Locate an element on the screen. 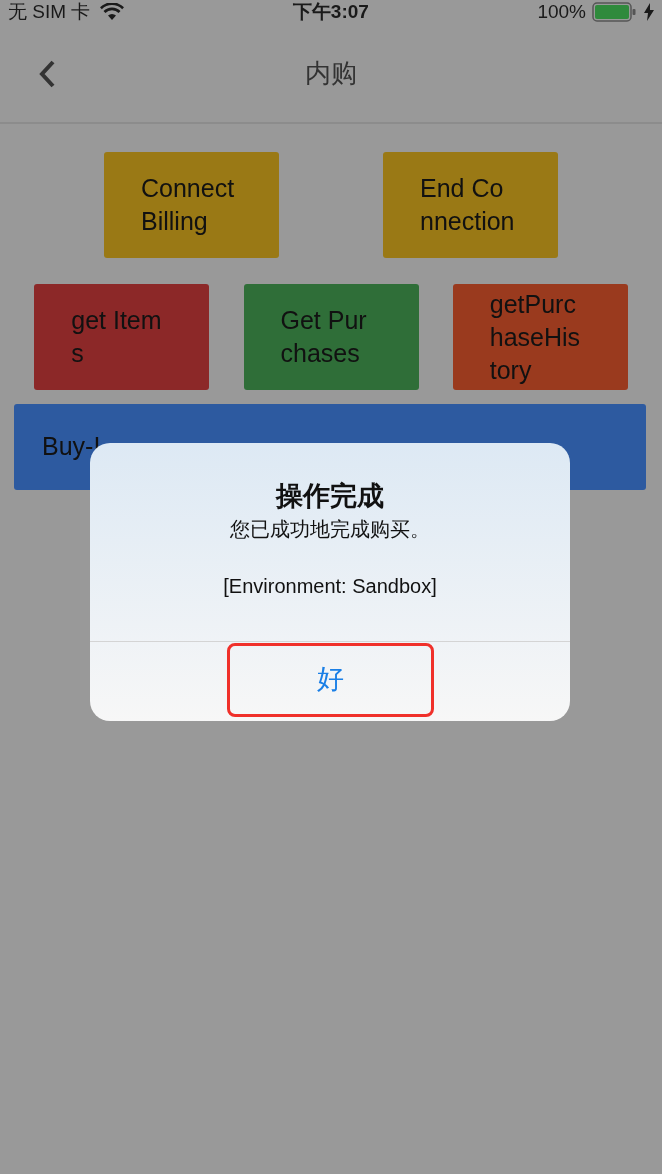  time-label: 下午3:07 is located at coordinates (330, 12).